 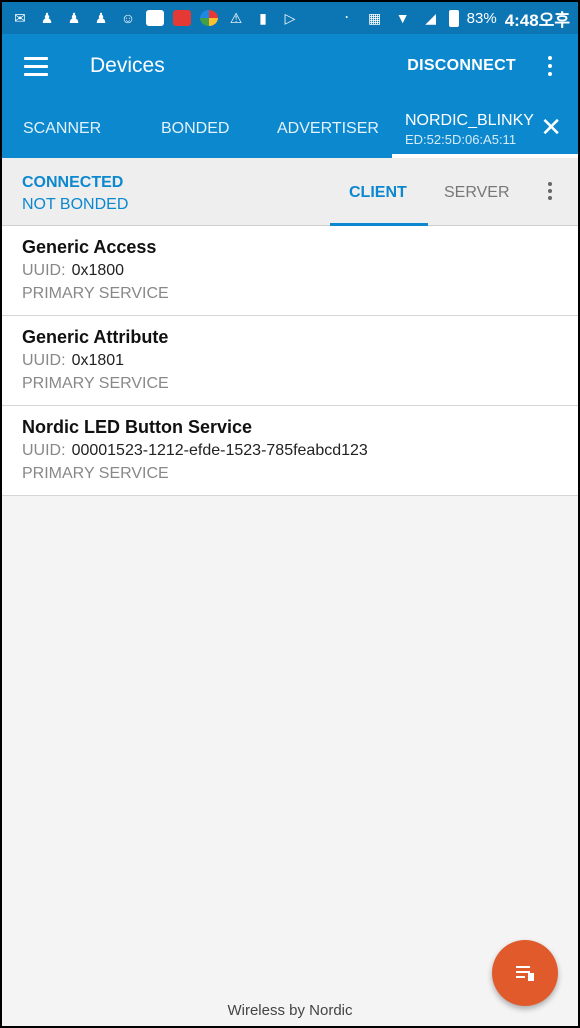 What do you see at coordinates (98, 360) in the screenshot?
I see `uuid-value: 0x1801` at bounding box center [98, 360].